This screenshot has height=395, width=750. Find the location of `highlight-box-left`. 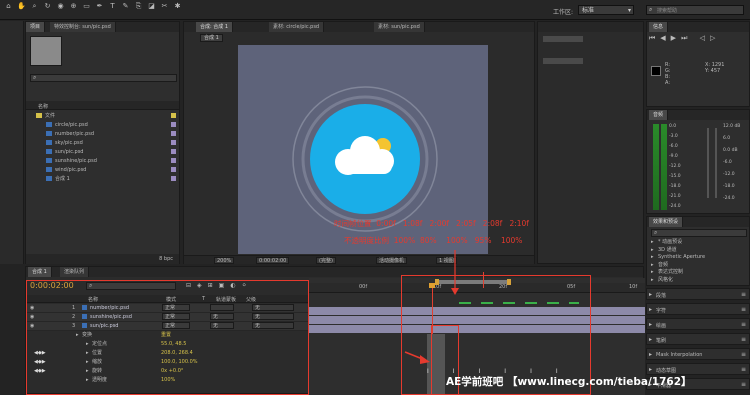

highlight-box-left is located at coordinates (167, 337).